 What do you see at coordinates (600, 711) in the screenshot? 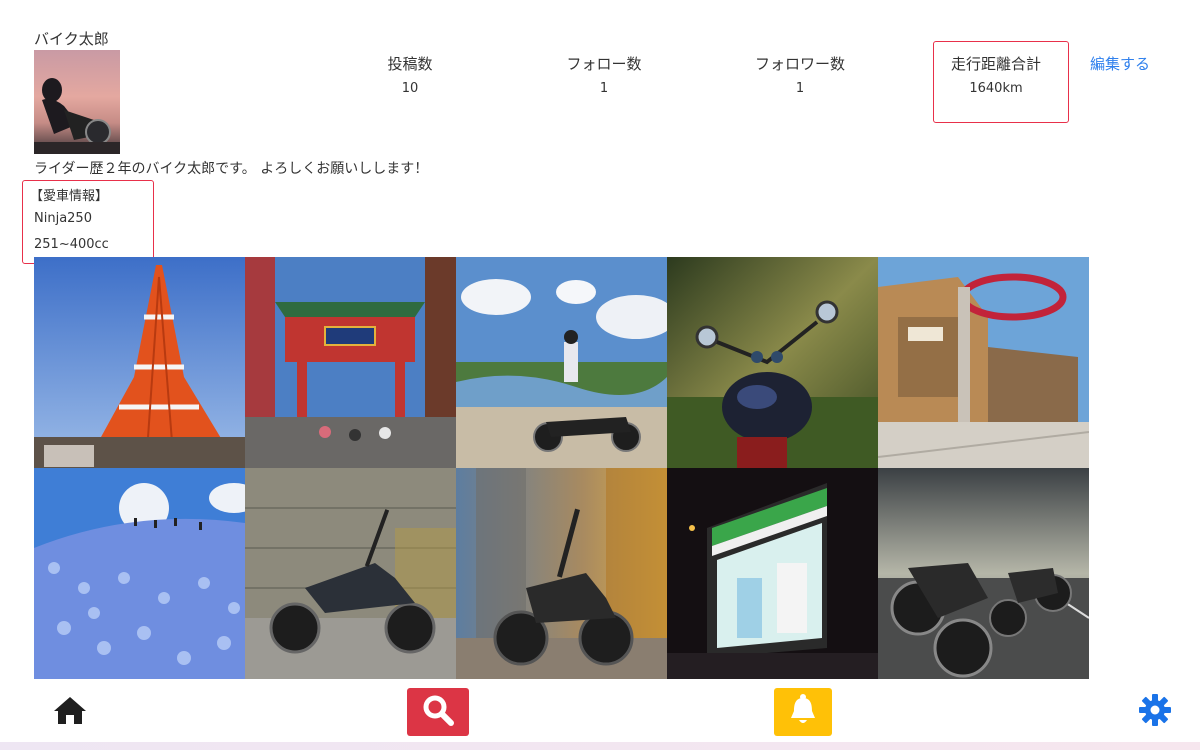
I see `bottom-navigation` at bounding box center [600, 711].